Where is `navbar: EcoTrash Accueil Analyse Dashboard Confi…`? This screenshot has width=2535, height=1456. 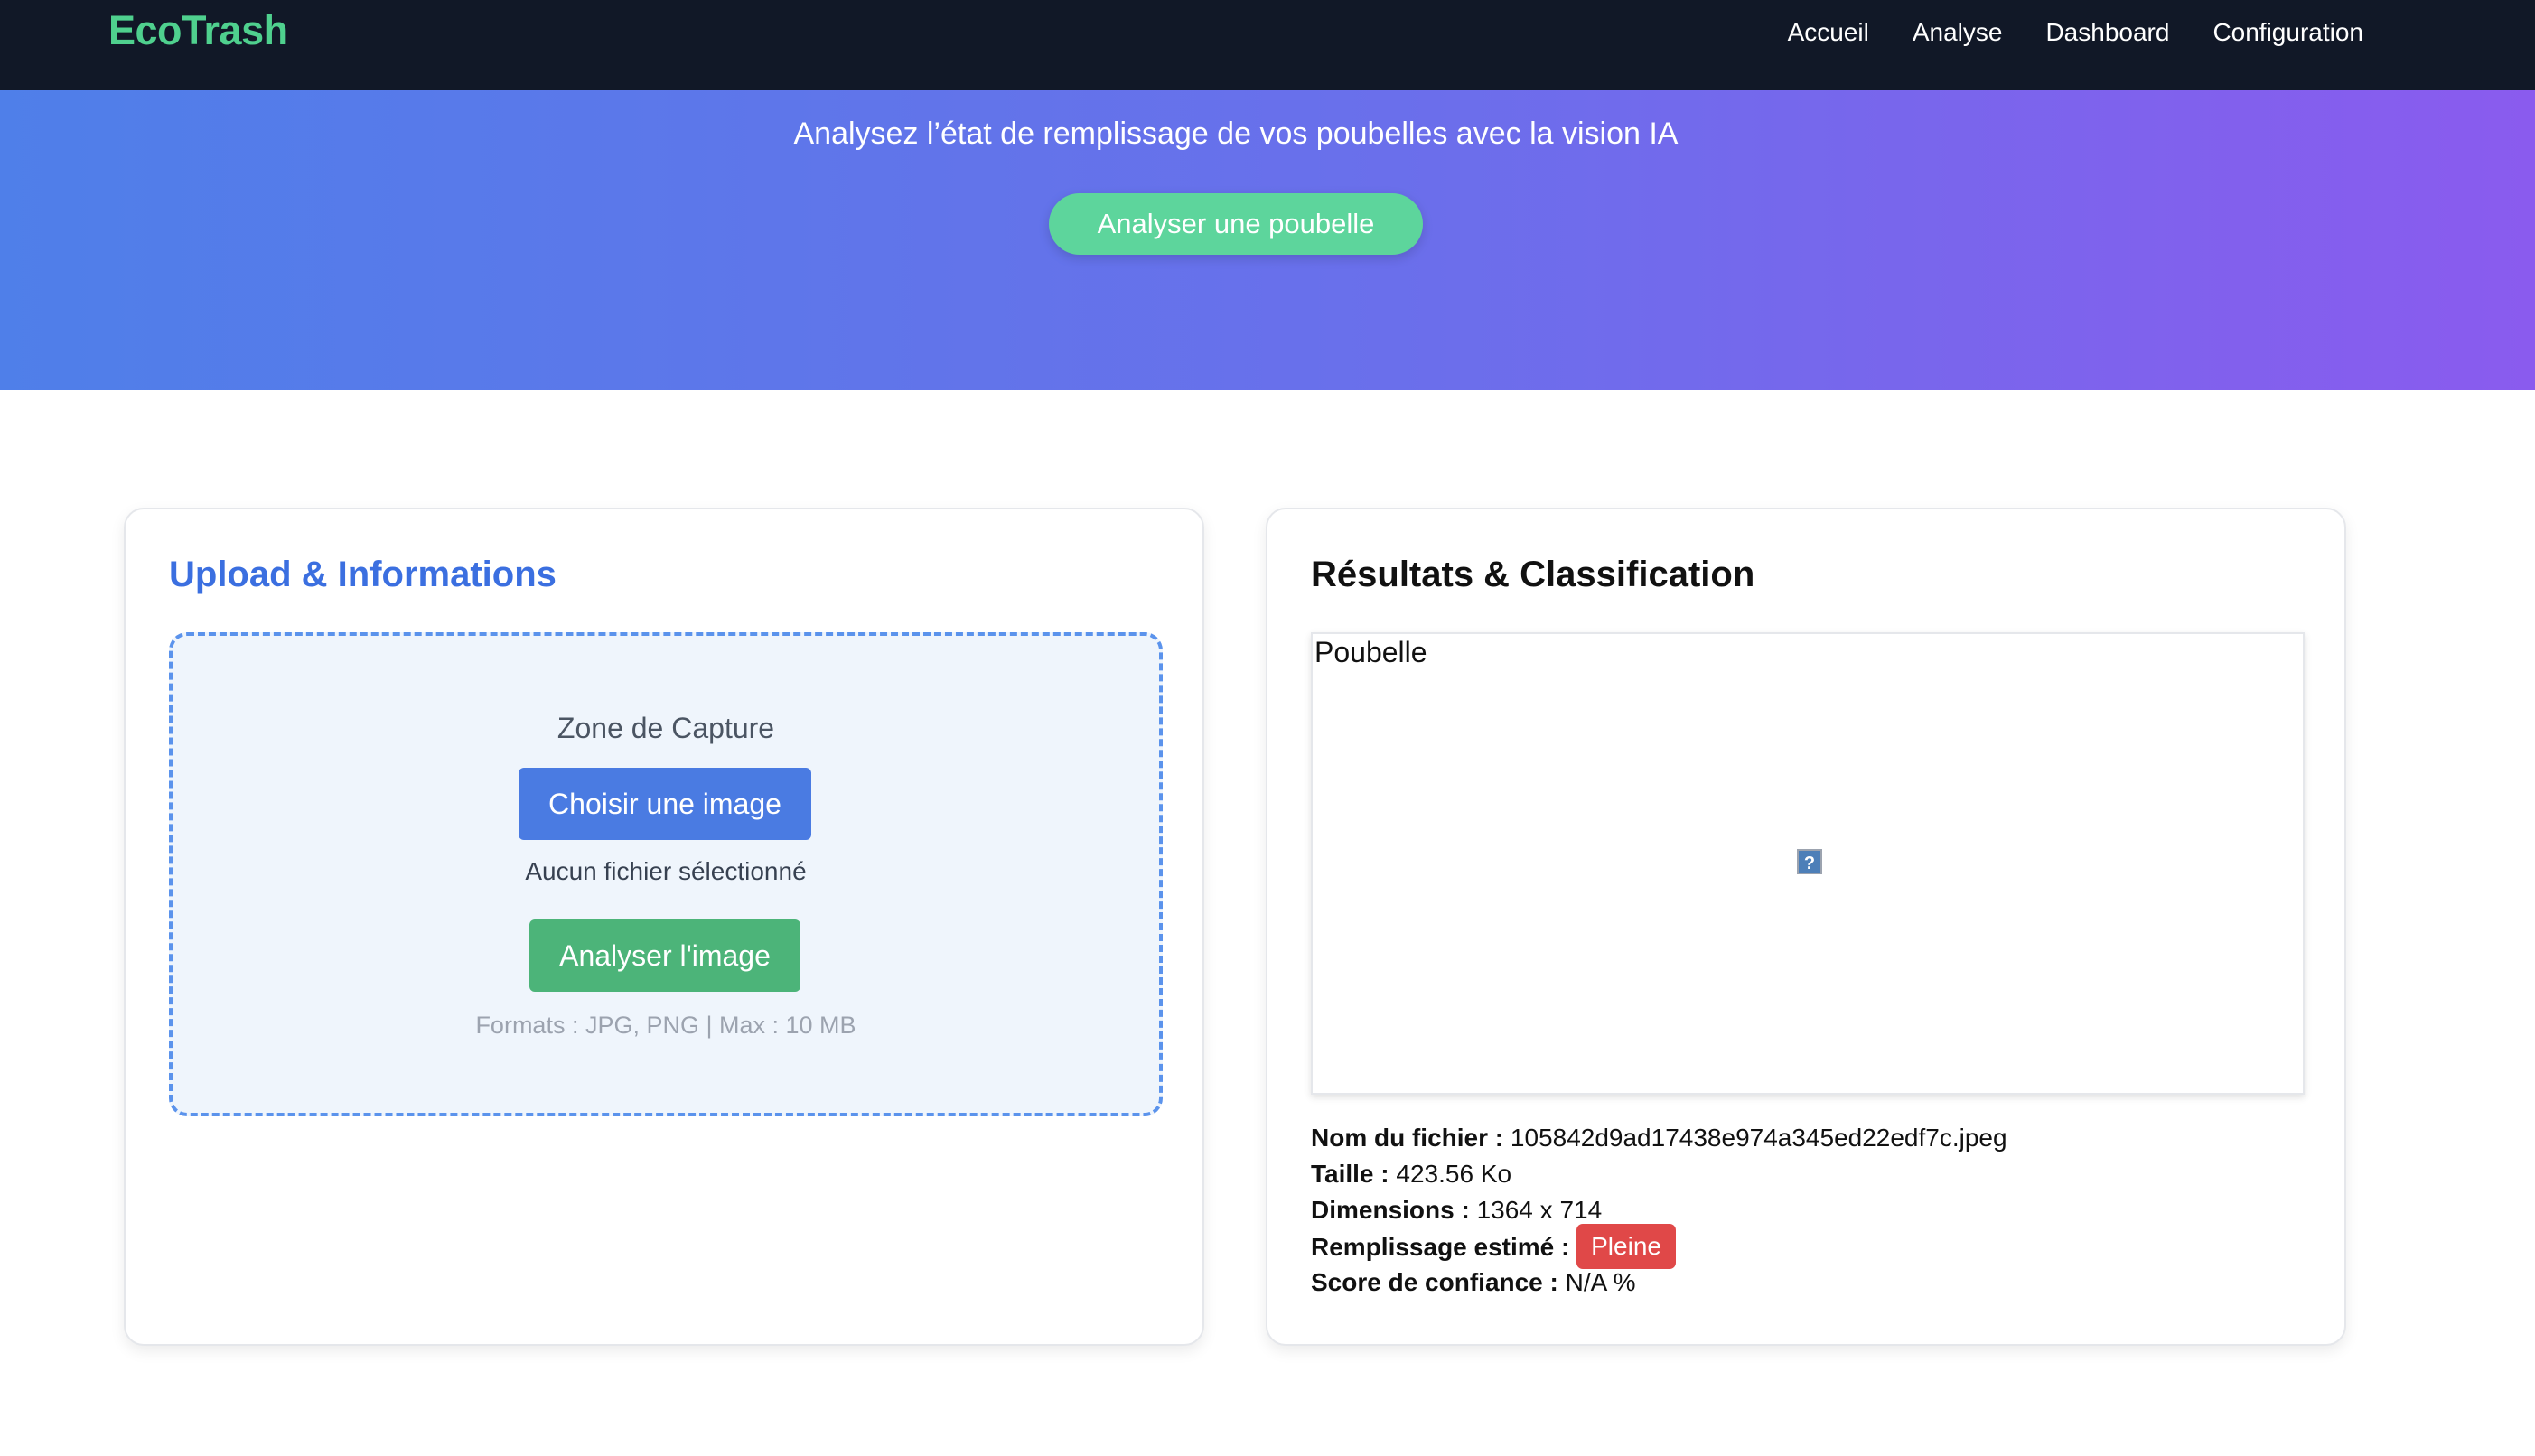
navbar: EcoTrash Accueil Analyse Dashboard Confi… is located at coordinates (1267, 45).